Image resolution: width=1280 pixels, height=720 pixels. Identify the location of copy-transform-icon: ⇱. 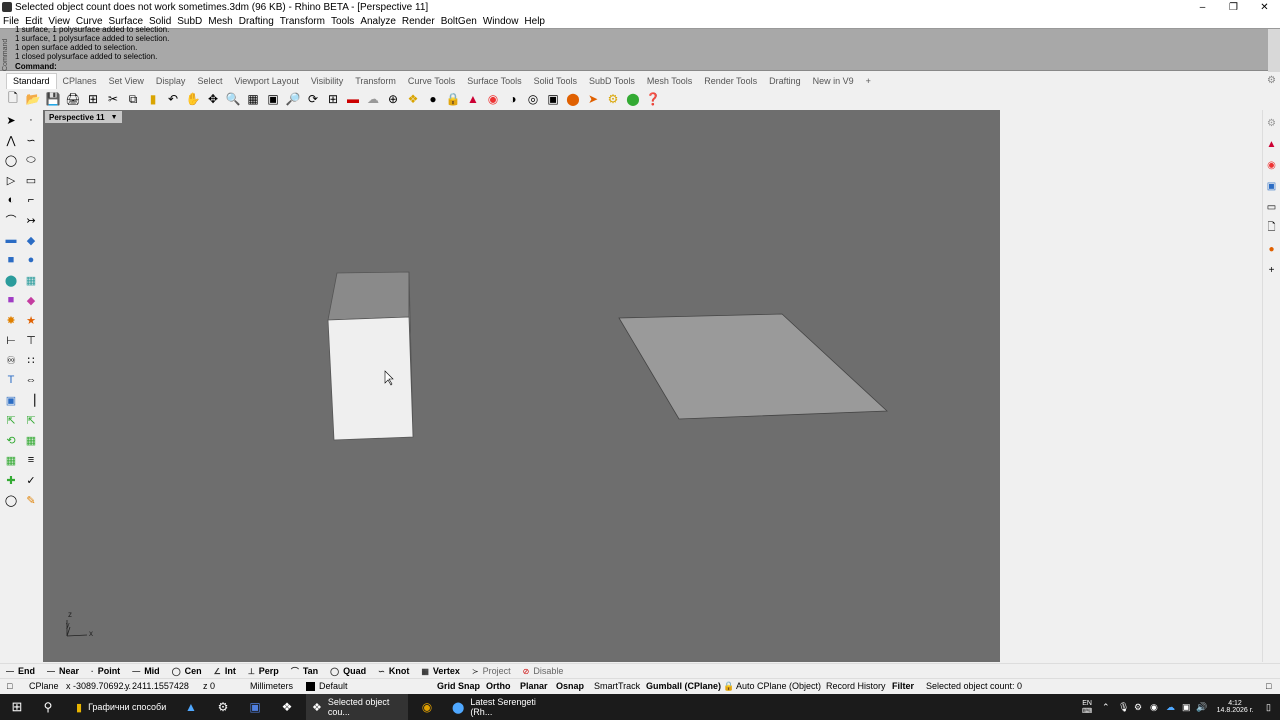
(31, 420).